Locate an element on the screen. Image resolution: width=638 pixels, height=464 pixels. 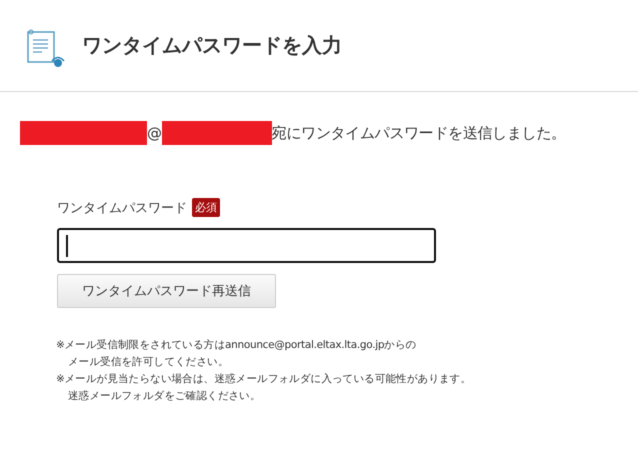
page-title: ワンタイムパスワードを入力 is located at coordinates (212, 45).